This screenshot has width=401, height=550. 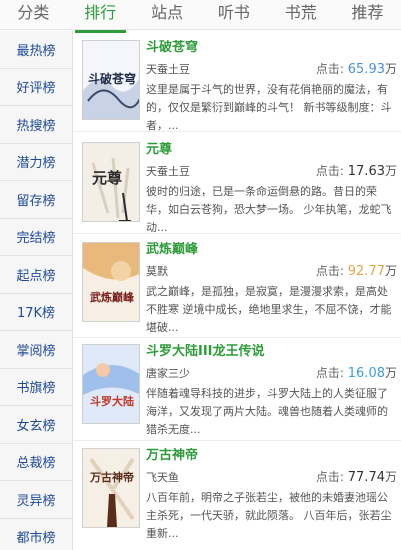 I want to click on book-author: 莫默, so click(x=157, y=271).